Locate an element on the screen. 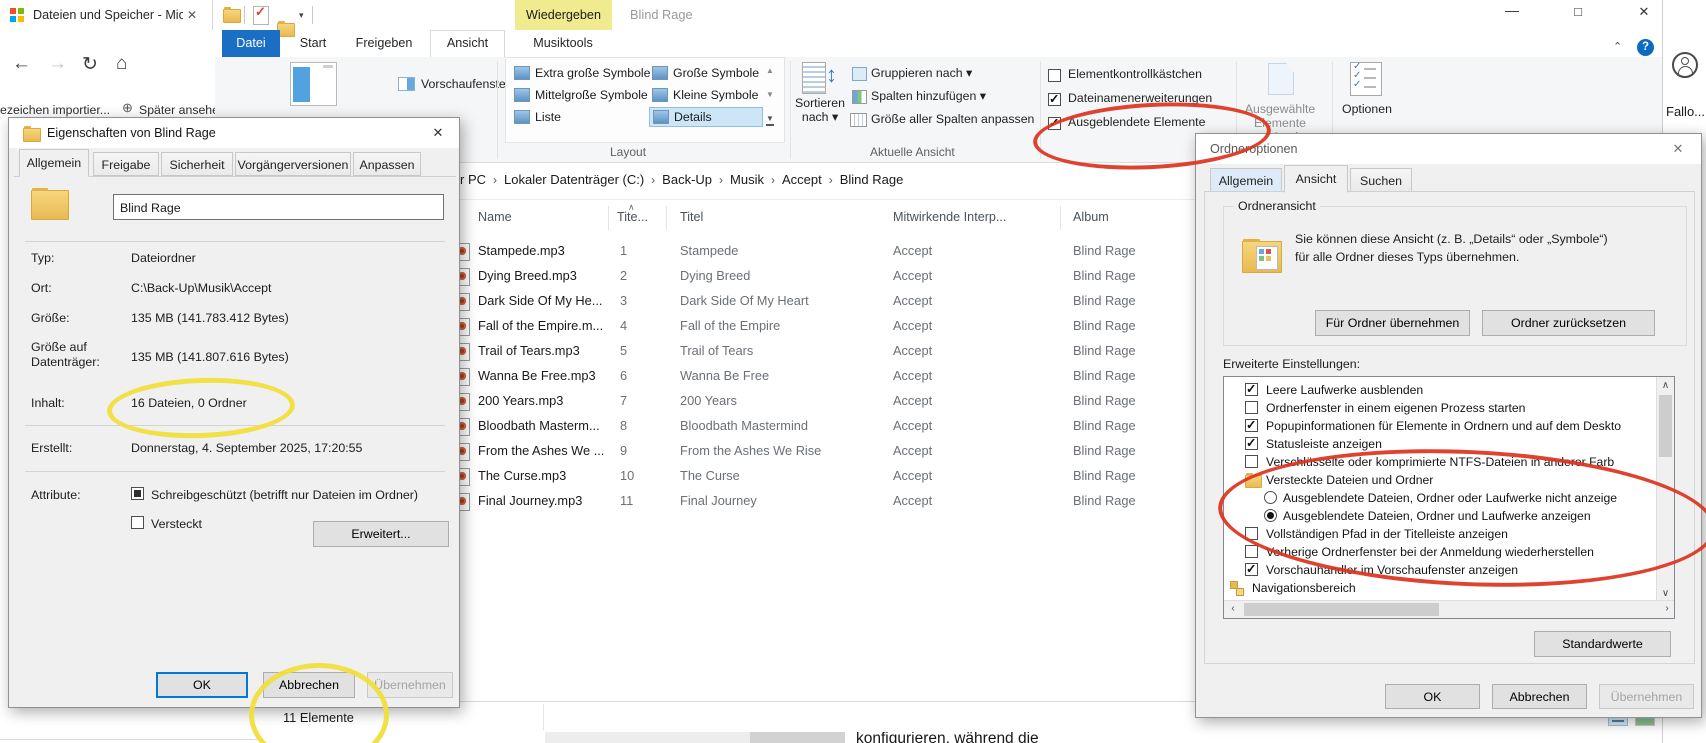 This screenshot has height=743, width=1706. apply-to-folders-button: Für Ordner übernehmen is located at coordinates (1392, 323).